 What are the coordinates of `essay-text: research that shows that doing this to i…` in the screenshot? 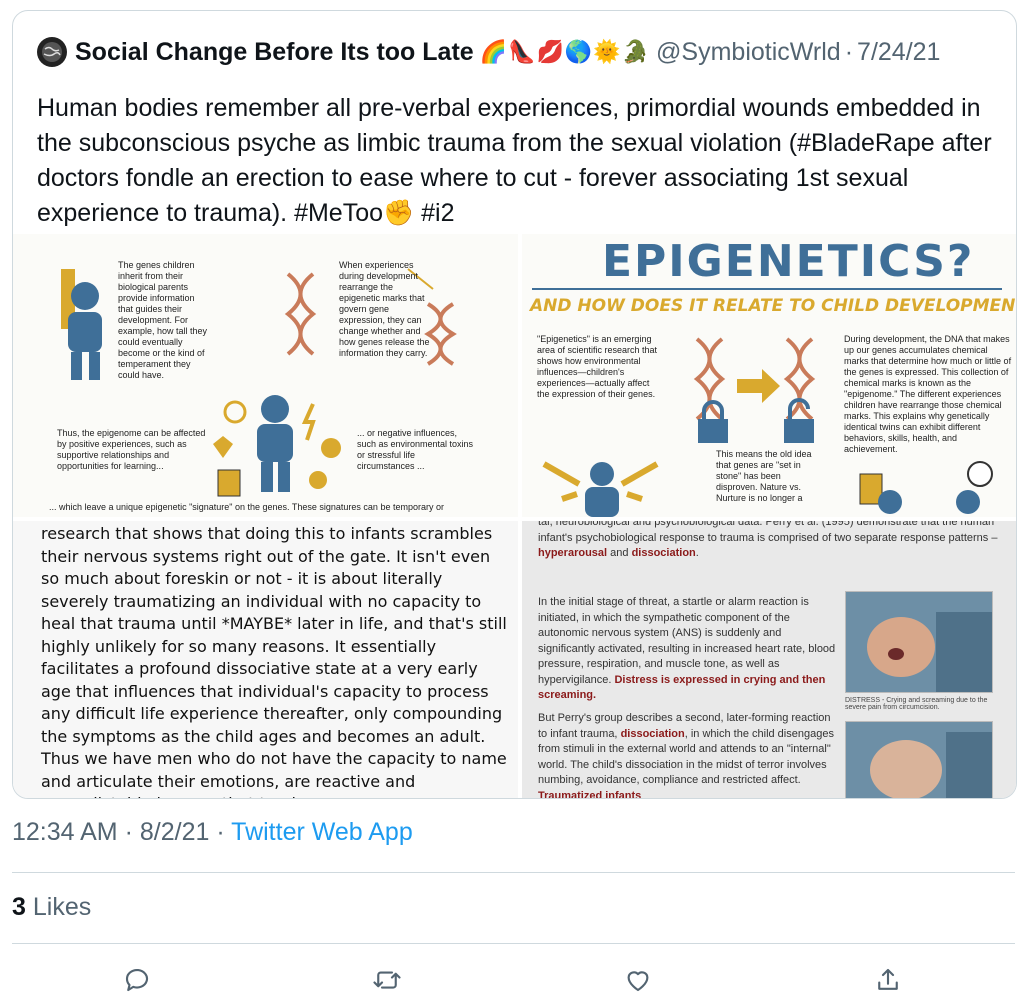 It's located at (274, 661).